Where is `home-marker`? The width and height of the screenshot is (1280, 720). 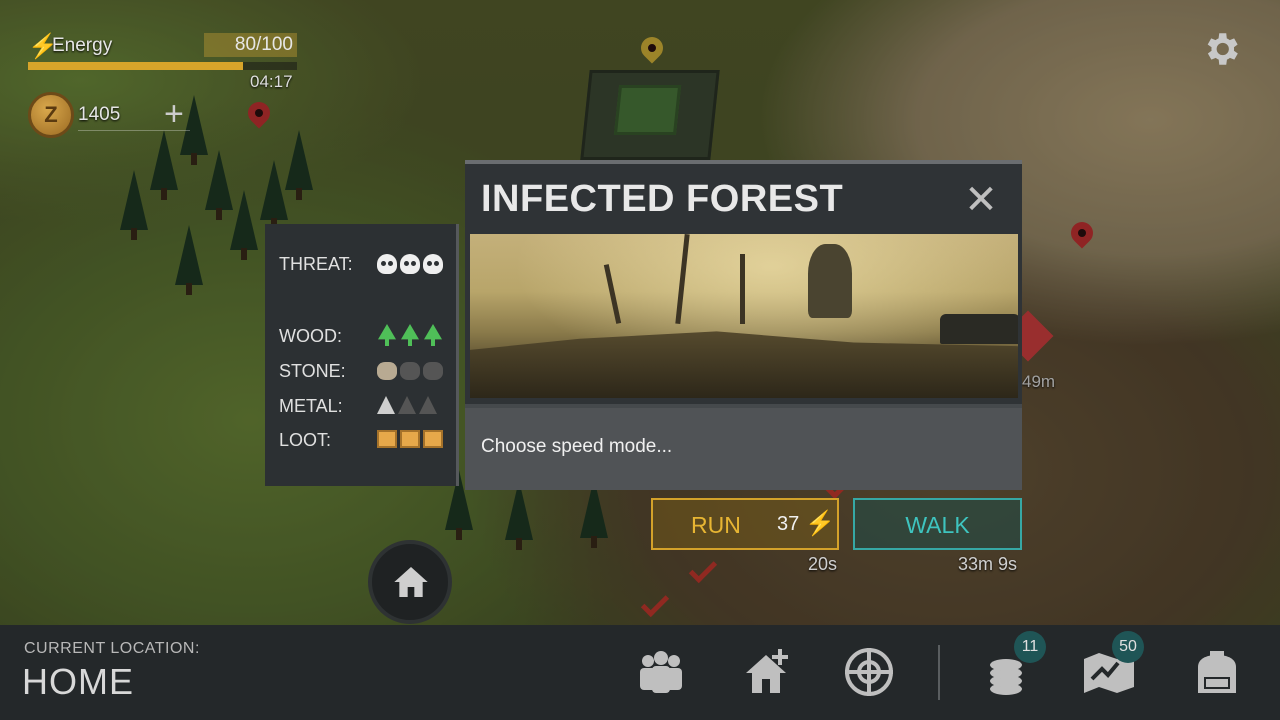 home-marker is located at coordinates (410, 582).